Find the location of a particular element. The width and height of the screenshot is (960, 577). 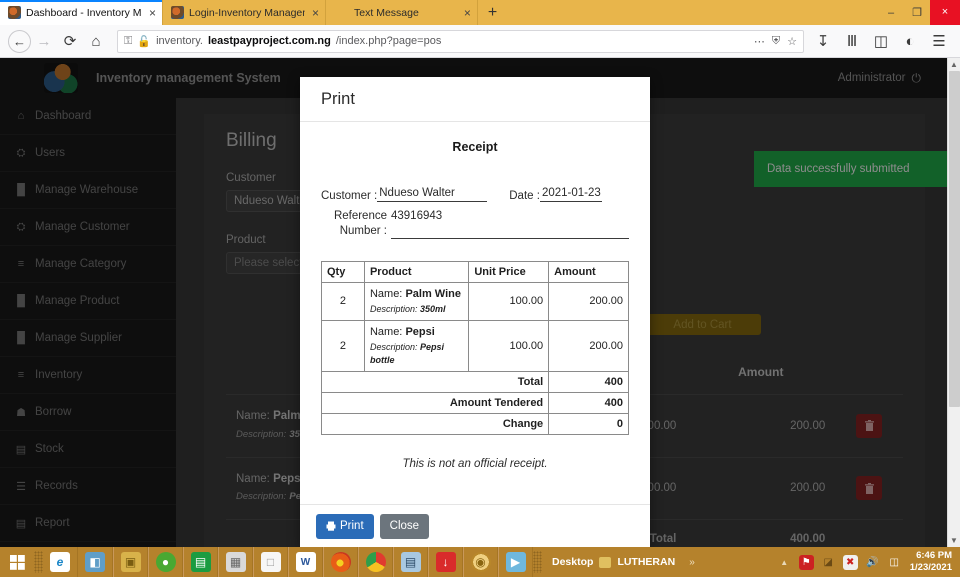

taskbar-item-document: □ is located at coordinates (270, 562).